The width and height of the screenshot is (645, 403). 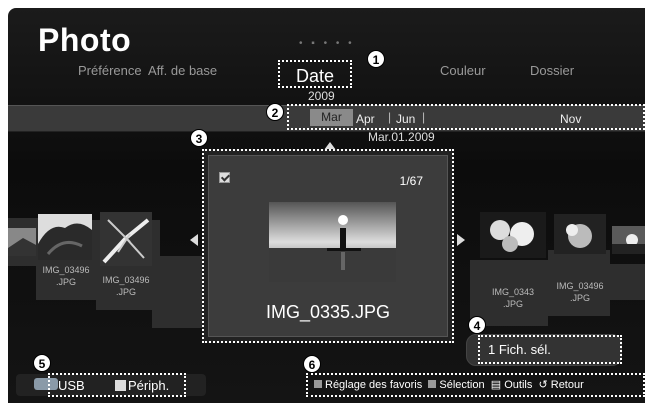 I want to click on help-item-favoris: Réglage des favoris, so click(x=368, y=385).